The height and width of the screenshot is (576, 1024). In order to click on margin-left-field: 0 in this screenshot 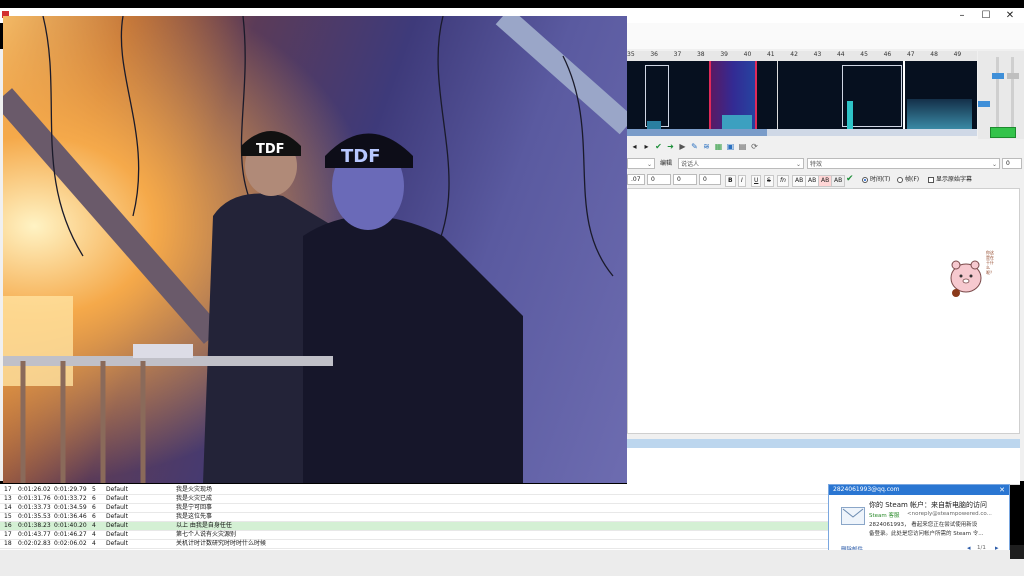, I will do `click(659, 179)`.